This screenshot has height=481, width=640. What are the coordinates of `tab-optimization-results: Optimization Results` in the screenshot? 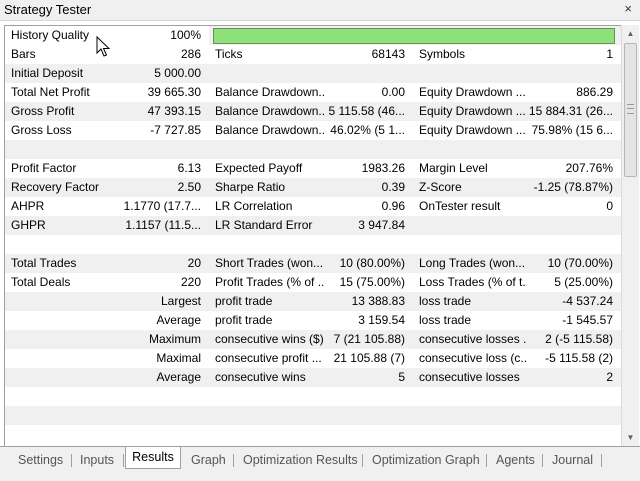 It's located at (300, 460).